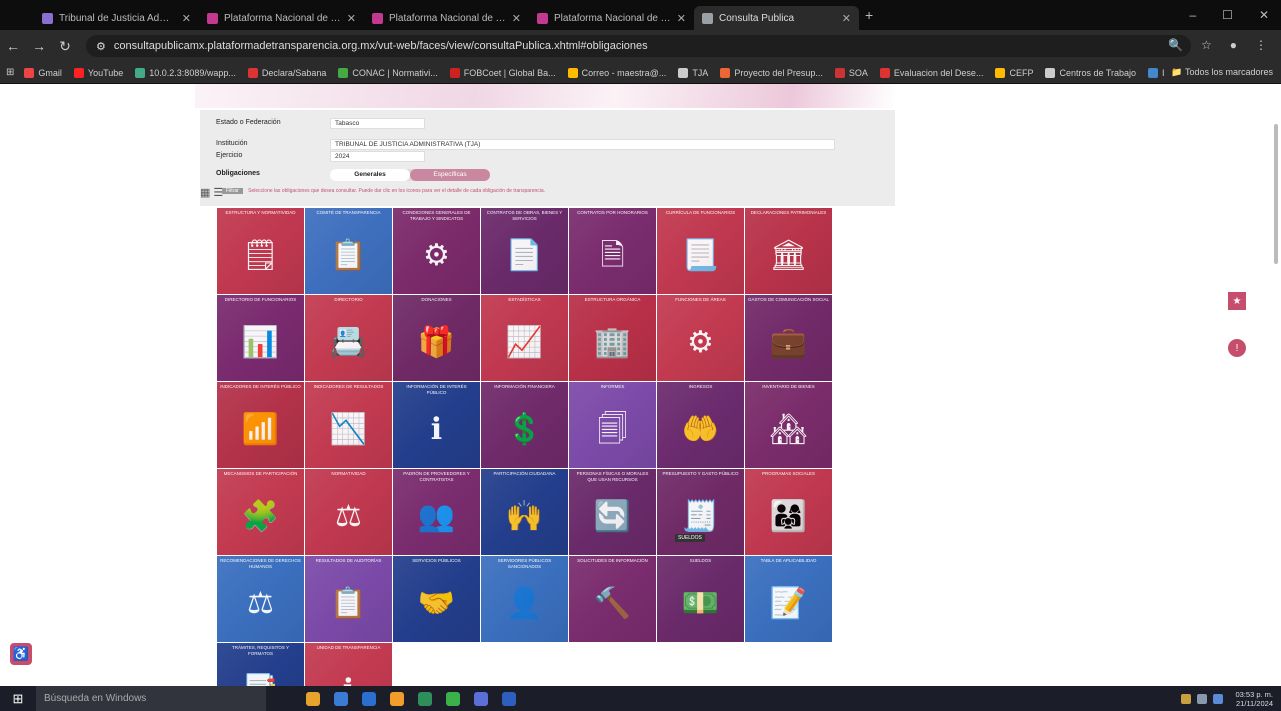 The height and width of the screenshot is (711, 1281). I want to click on bookmark-item: TJA, so click(693, 72).